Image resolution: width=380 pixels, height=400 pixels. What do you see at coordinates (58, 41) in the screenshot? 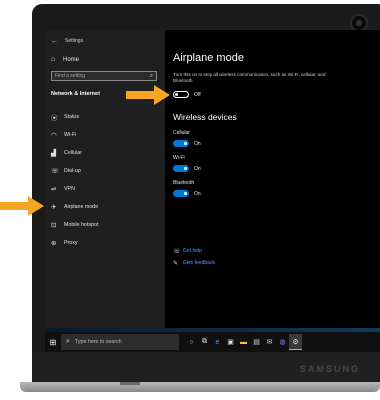
I see `back-arrow-icon: ←` at bounding box center [58, 41].